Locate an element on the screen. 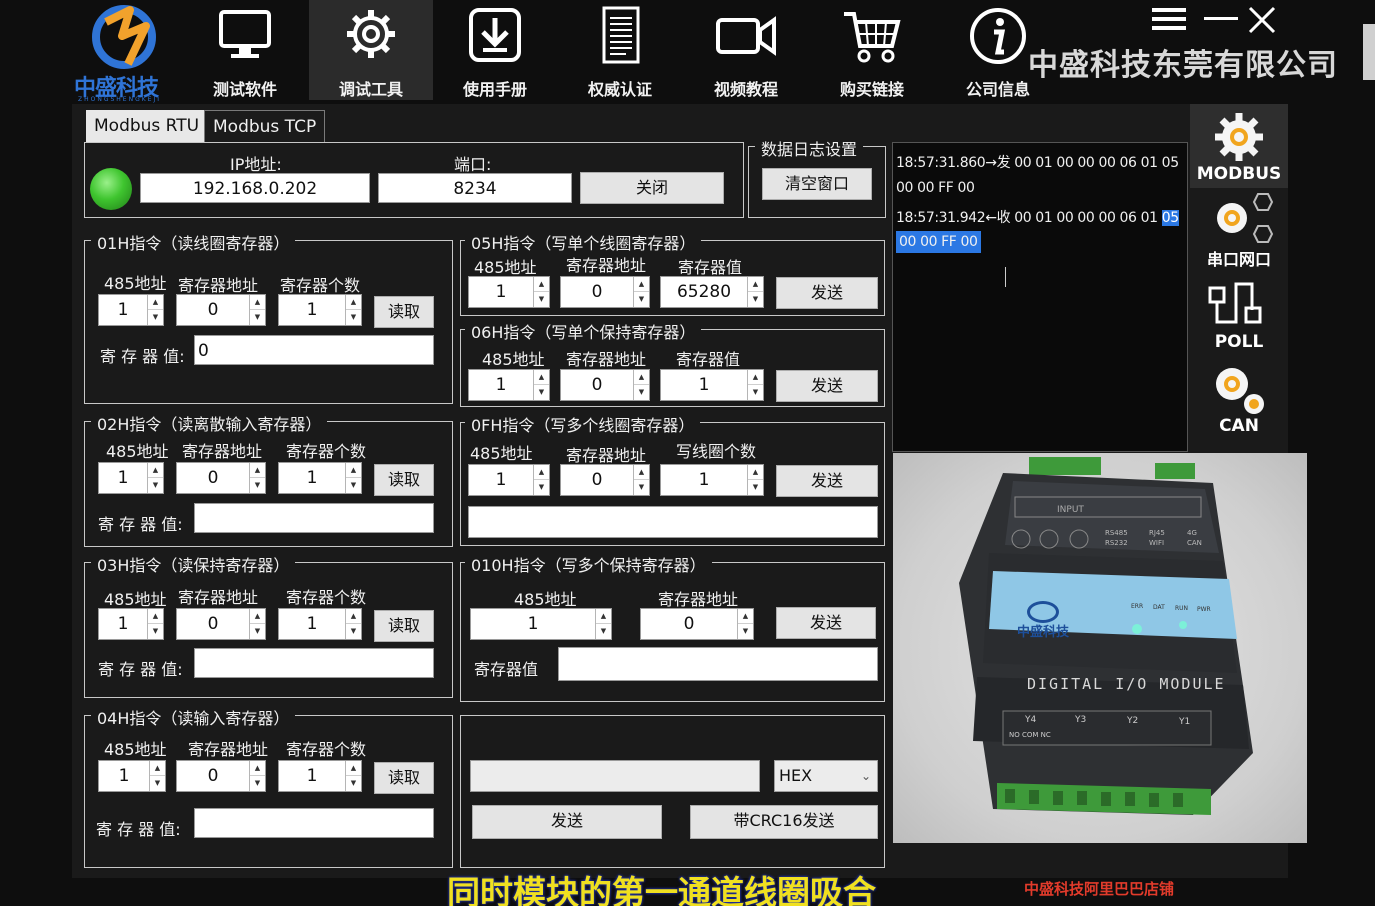 The width and height of the screenshot is (1375, 906). custom-send-button: 发送 is located at coordinates (567, 822).